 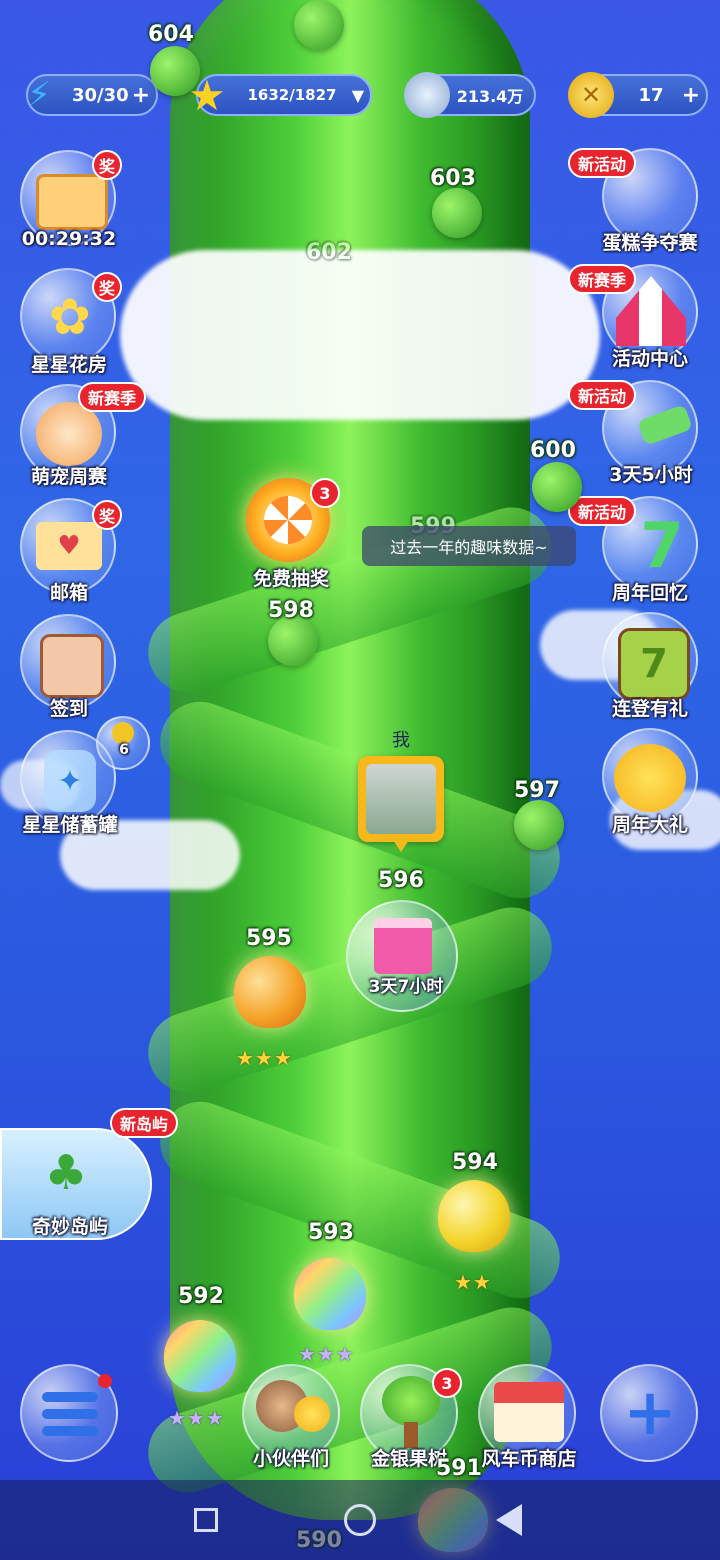 I want to click on level-number: 592, so click(x=201, y=1296).